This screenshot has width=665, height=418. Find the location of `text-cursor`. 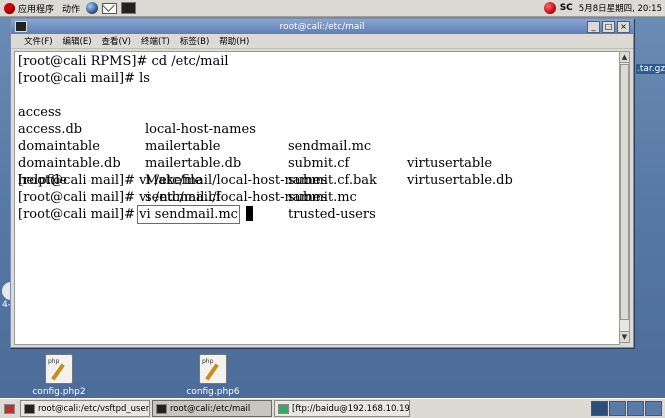

text-cursor is located at coordinates (249, 213).